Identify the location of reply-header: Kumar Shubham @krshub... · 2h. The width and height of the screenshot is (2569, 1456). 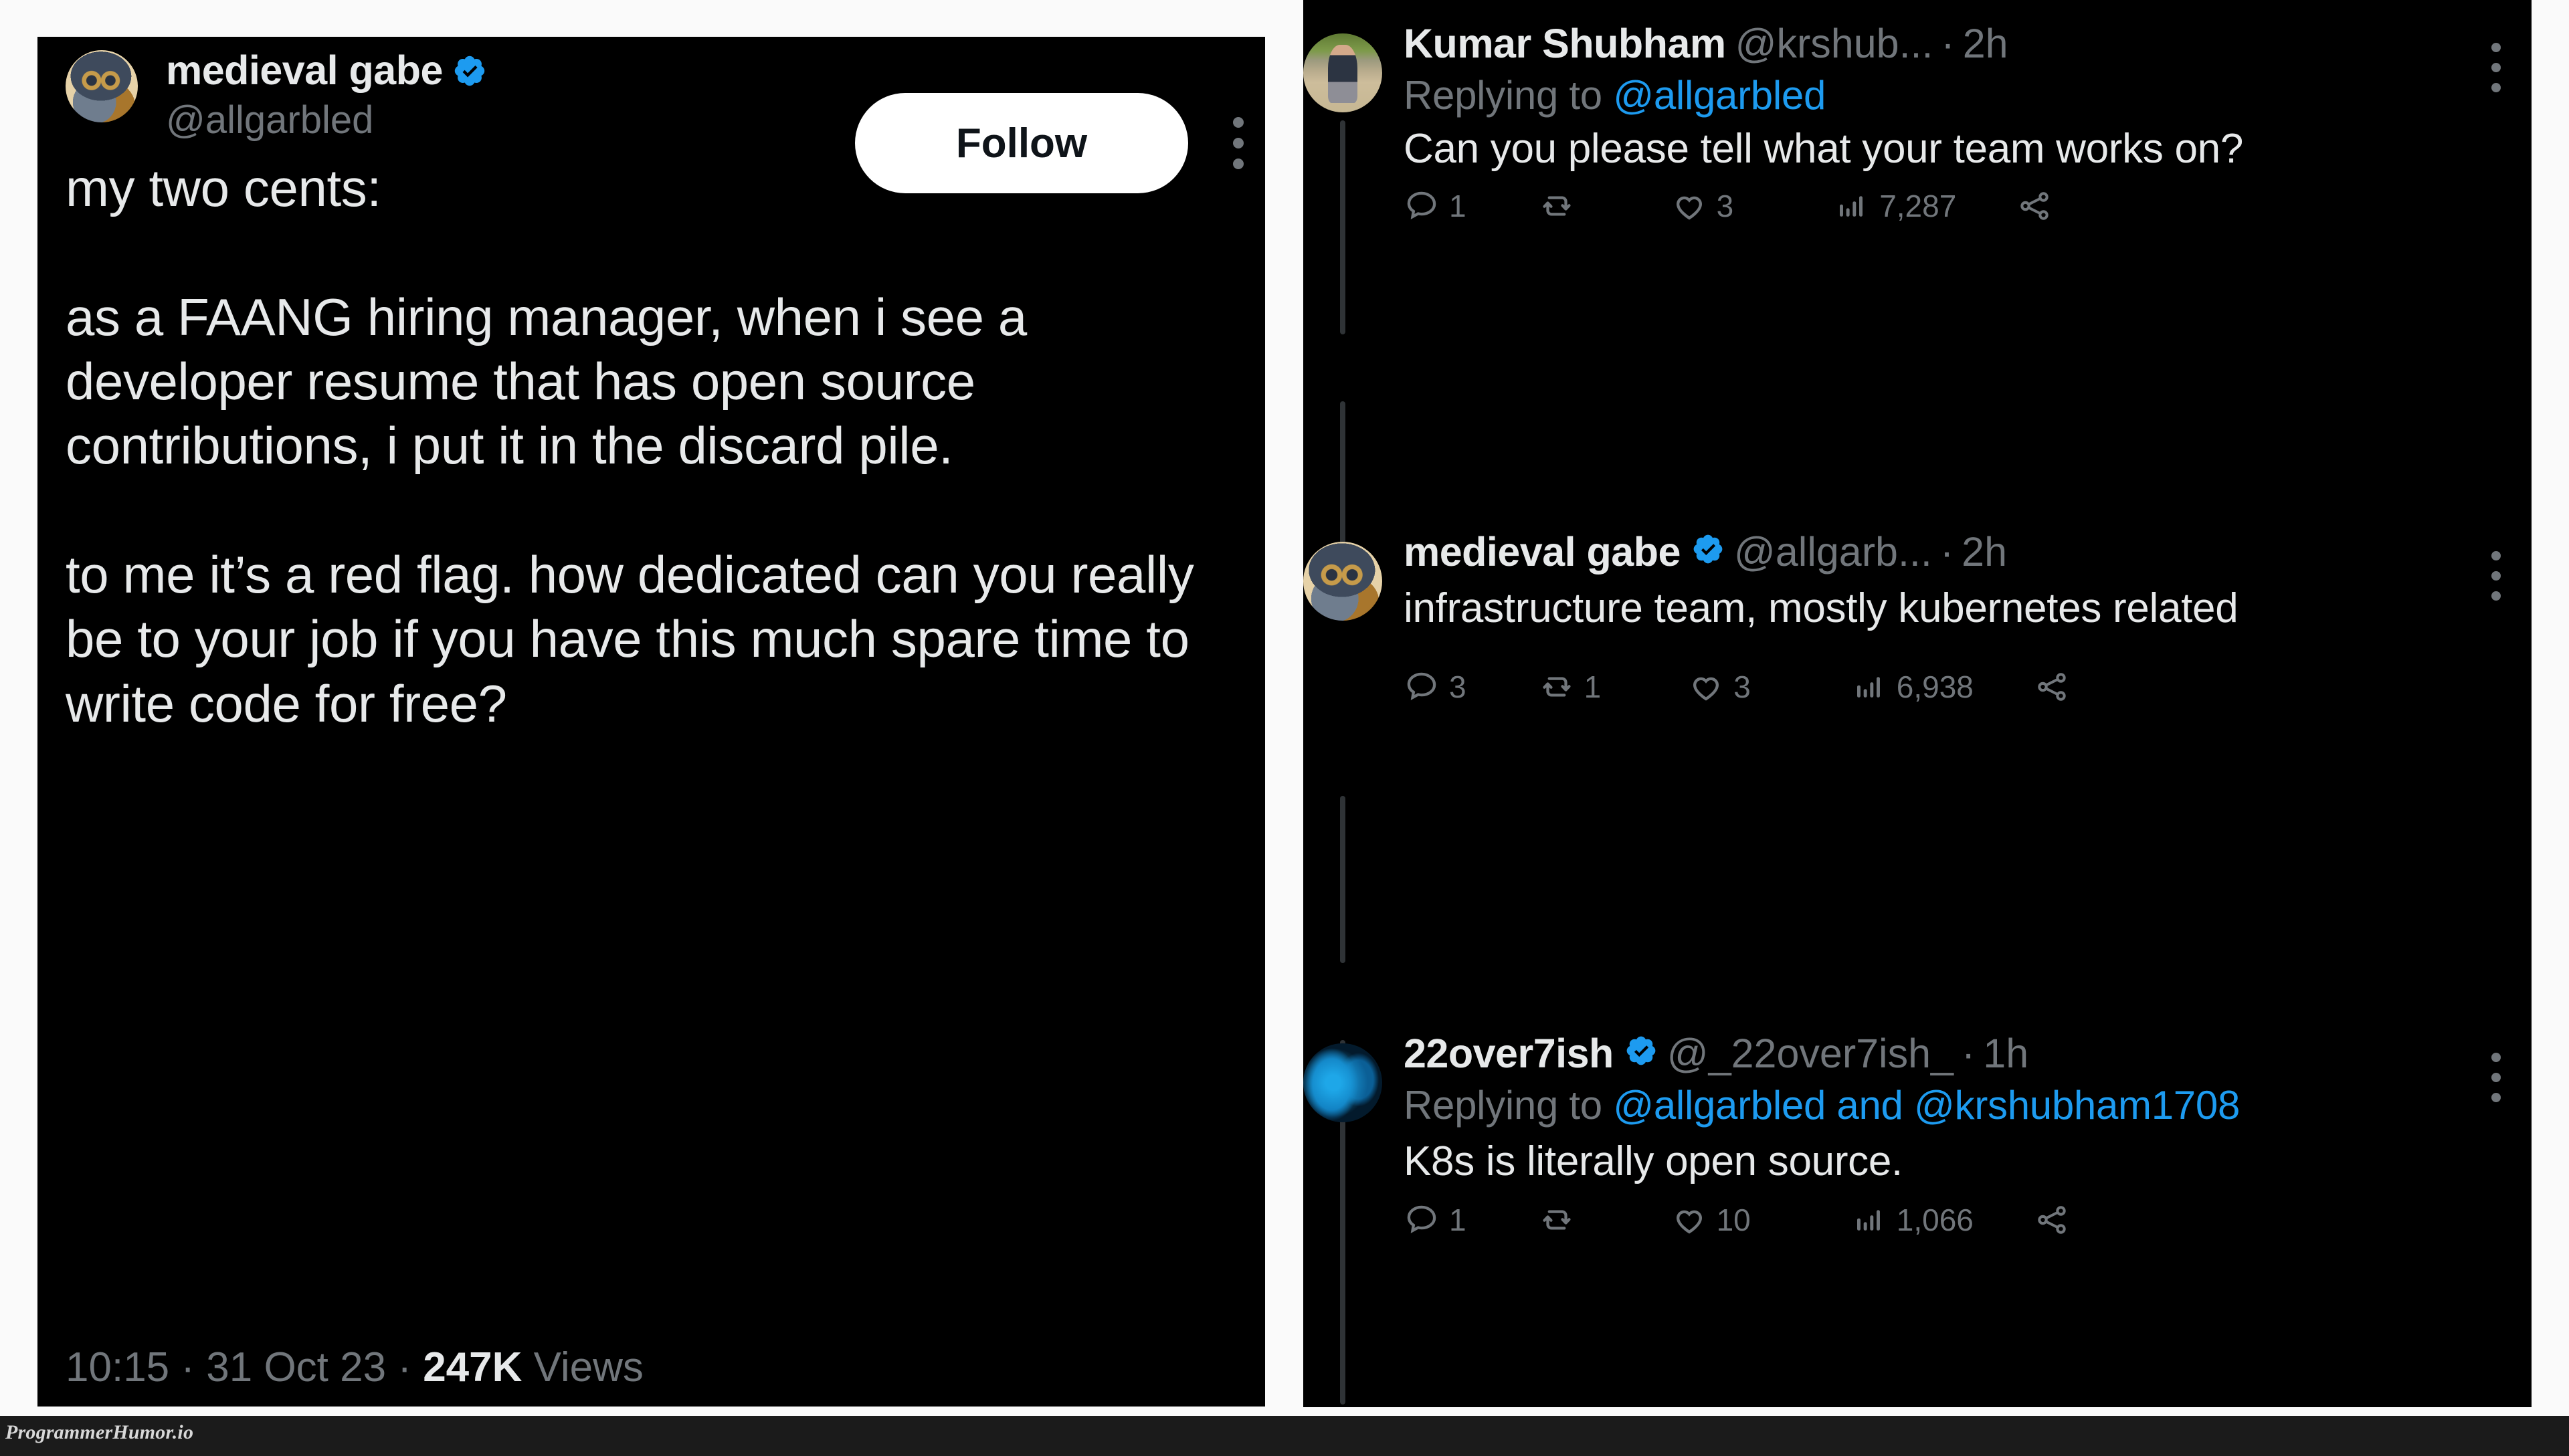
(1965, 43).